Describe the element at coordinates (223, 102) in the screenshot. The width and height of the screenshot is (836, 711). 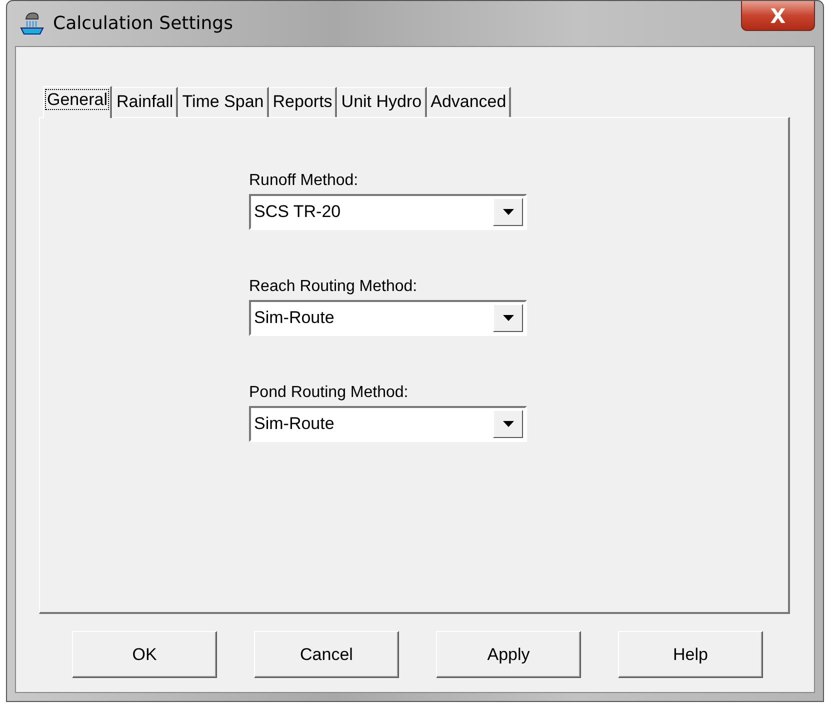
I see `tab: Time Span` at that location.